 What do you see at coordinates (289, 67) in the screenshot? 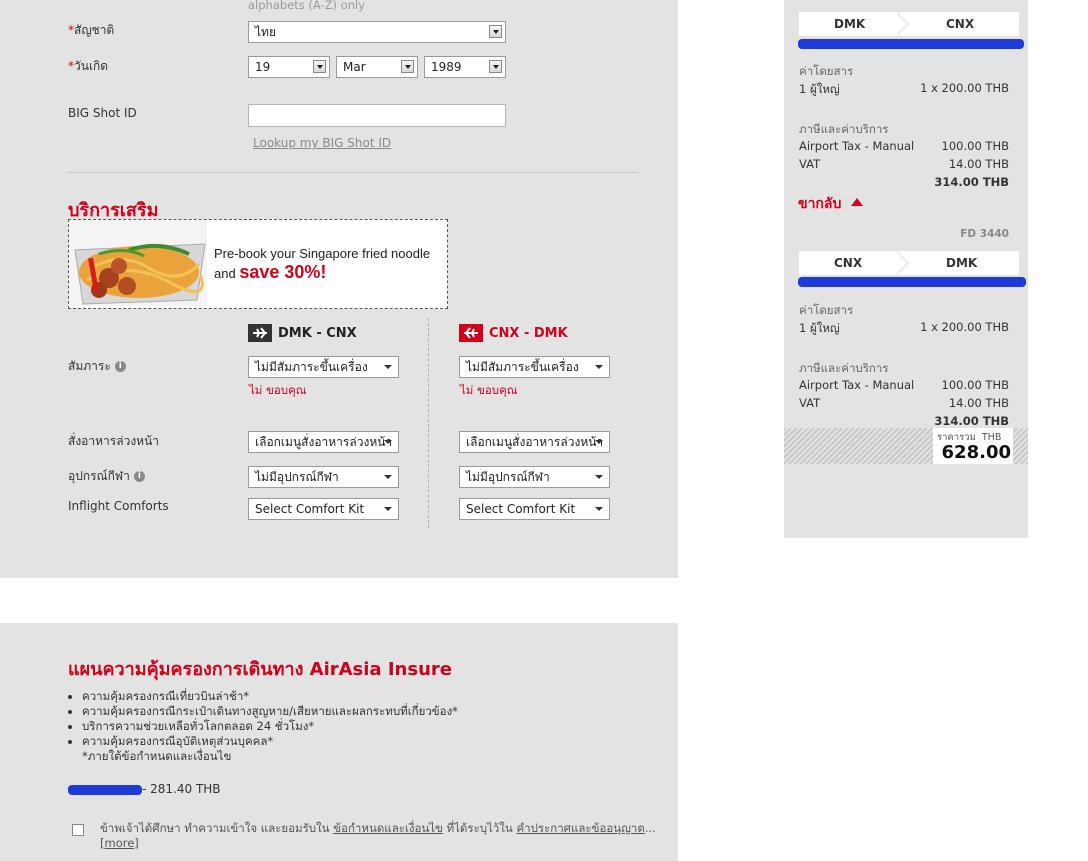
I see `dob-day-select: 19` at bounding box center [289, 67].